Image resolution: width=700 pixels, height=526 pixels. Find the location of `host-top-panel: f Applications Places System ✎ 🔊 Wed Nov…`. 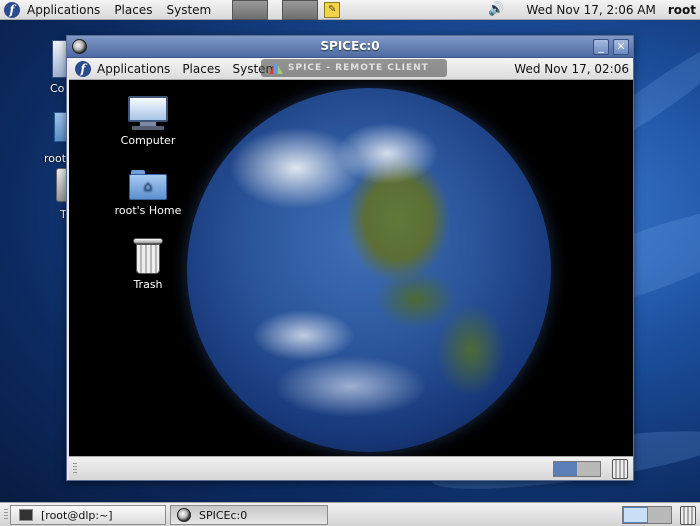

host-top-panel: f Applications Places System ✎ 🔊 Wed Nov… is located at coordinates (350, 10).